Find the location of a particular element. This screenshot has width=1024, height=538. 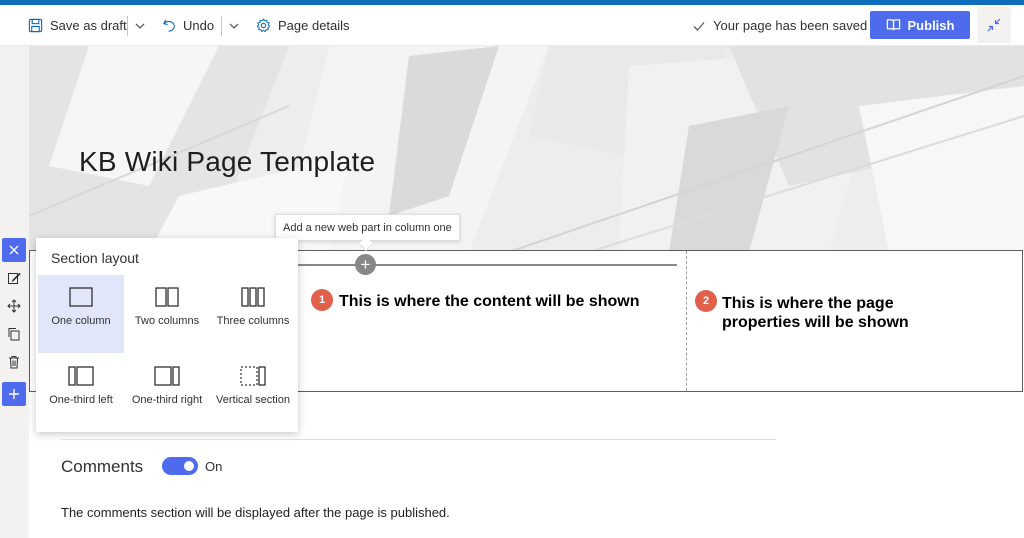

move-section-button is located at coordinates (14, 306).